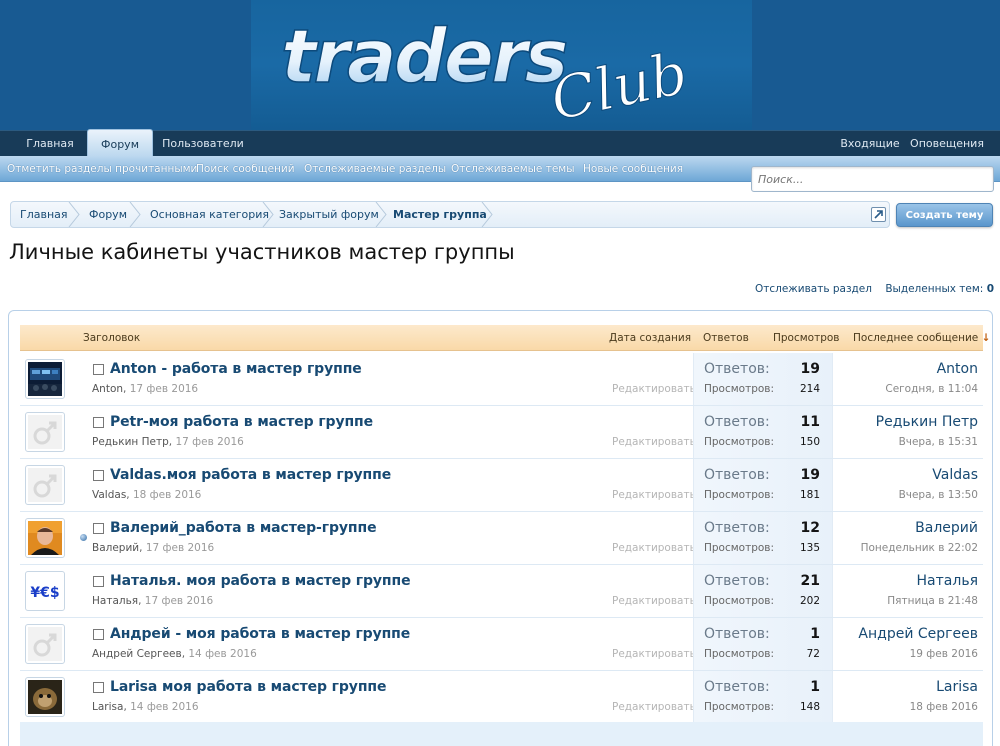 This screenshot has height=746, width=1000. I want to click on watch-forum-link: Отслеживать раздел, so click(813, 289).